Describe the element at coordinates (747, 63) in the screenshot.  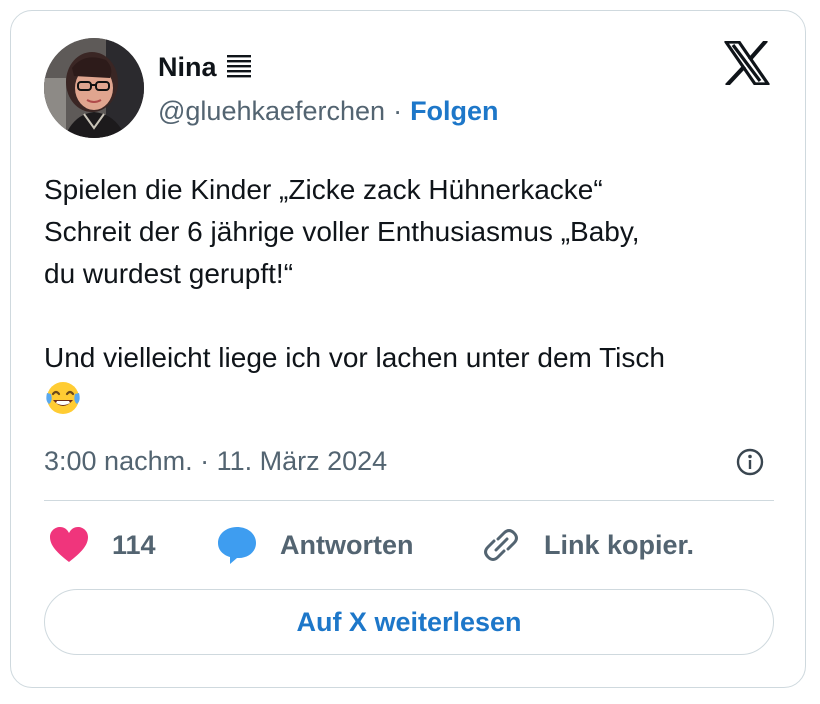
I see `x-logo-icon` at that location.